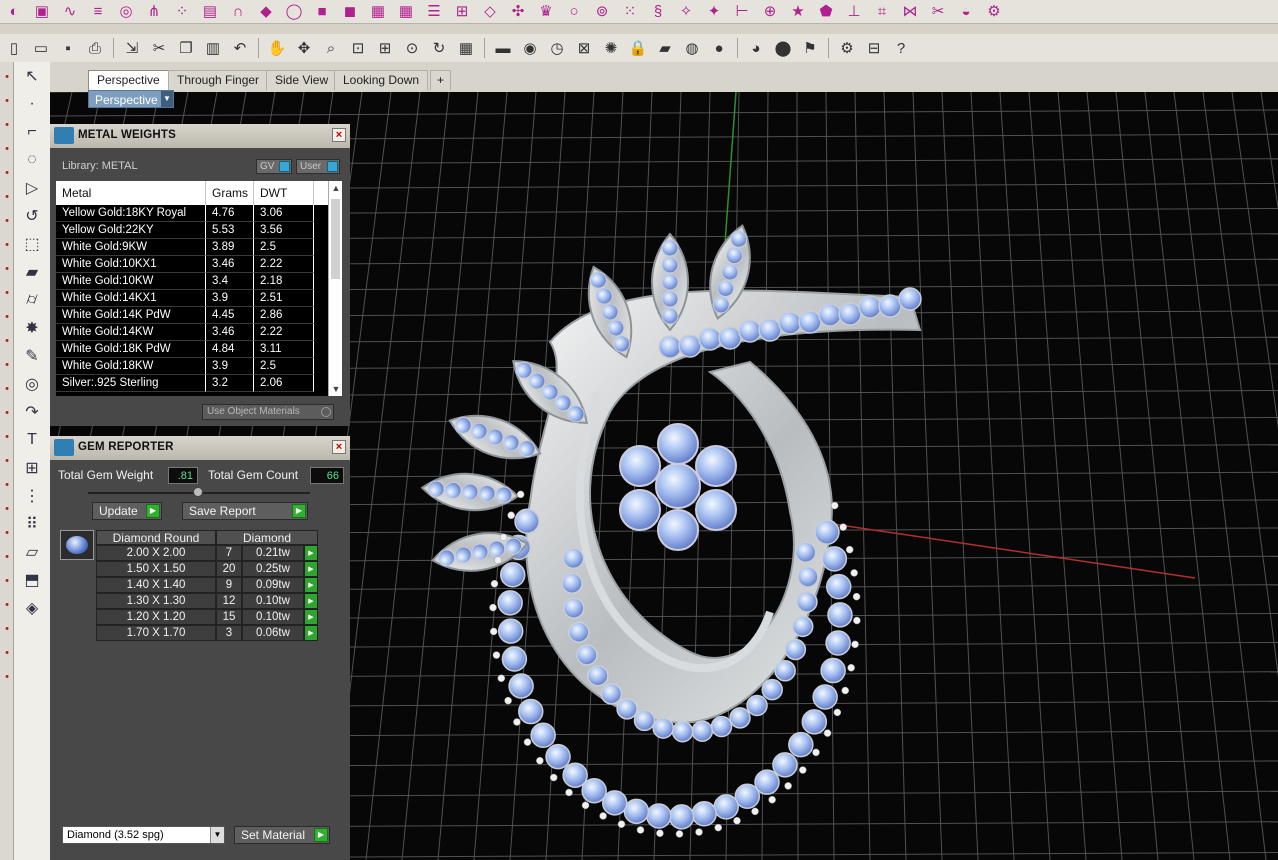 The image size is (1278, 860). I want to click on rotate-icon: ✥, so click(304, 48).